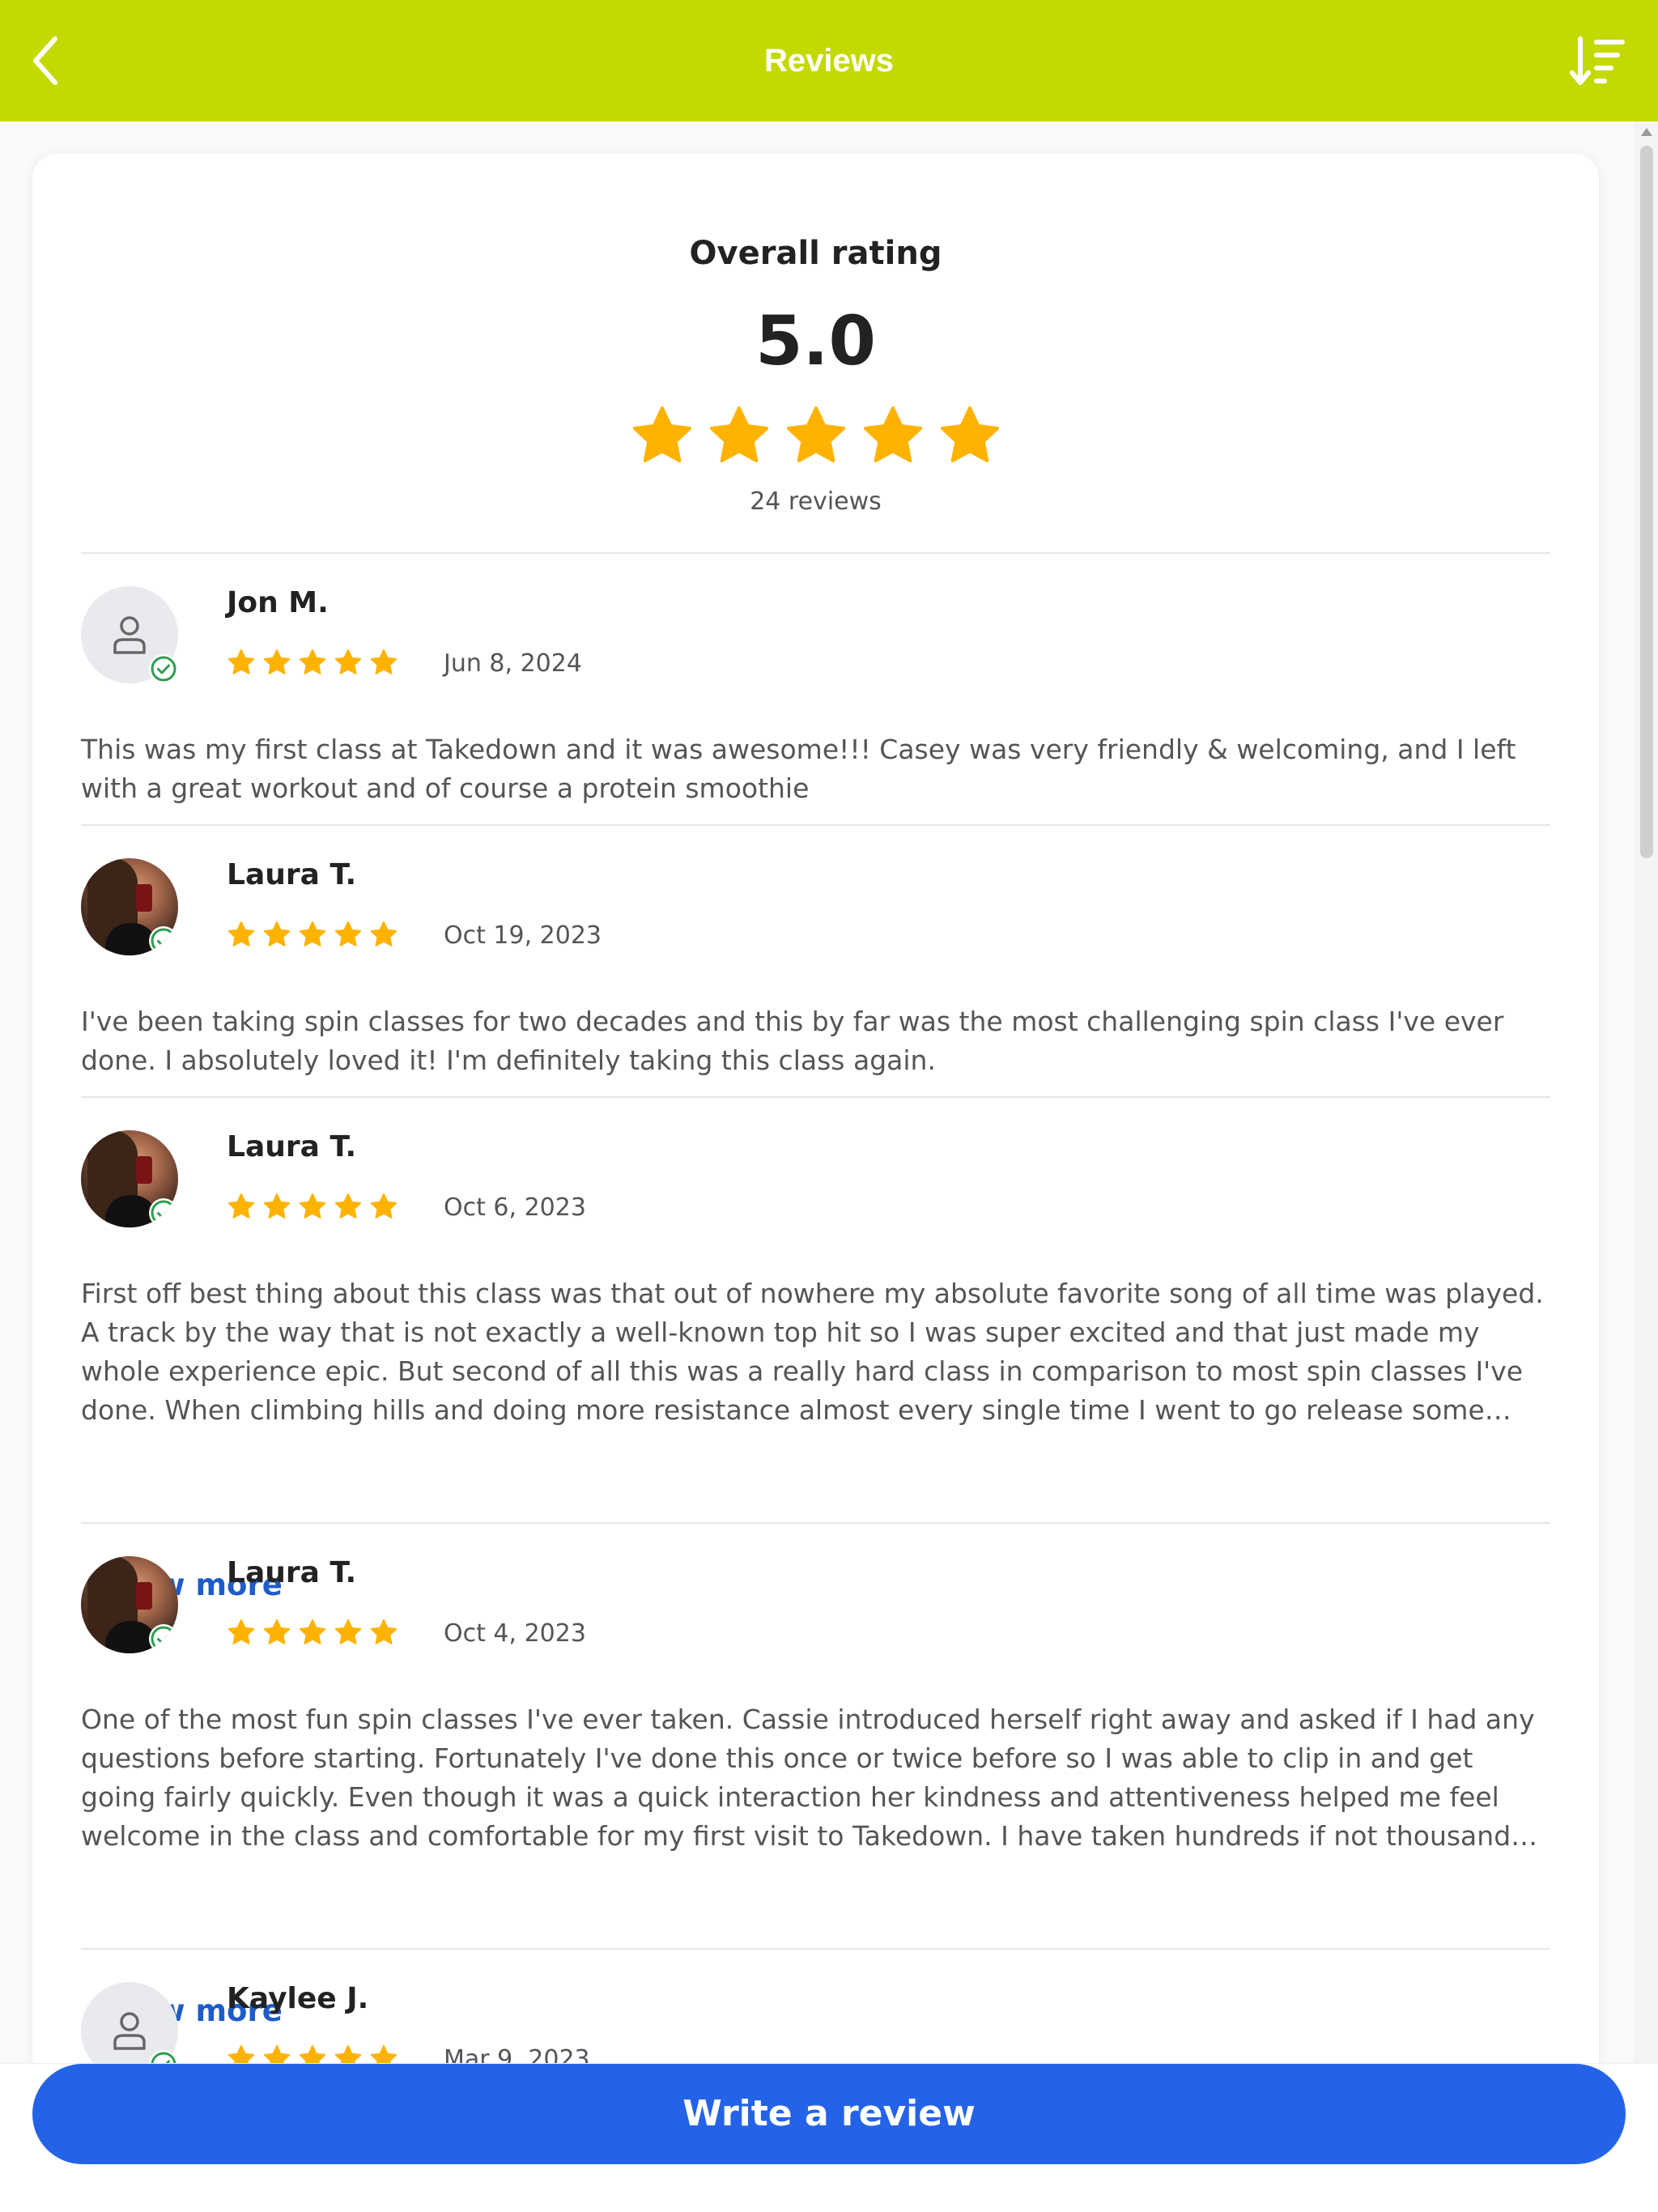 The width and height of the screenshot is (1658, 2212). I want to click on reviewer-name: Kaylee J., so click(298, 1998).